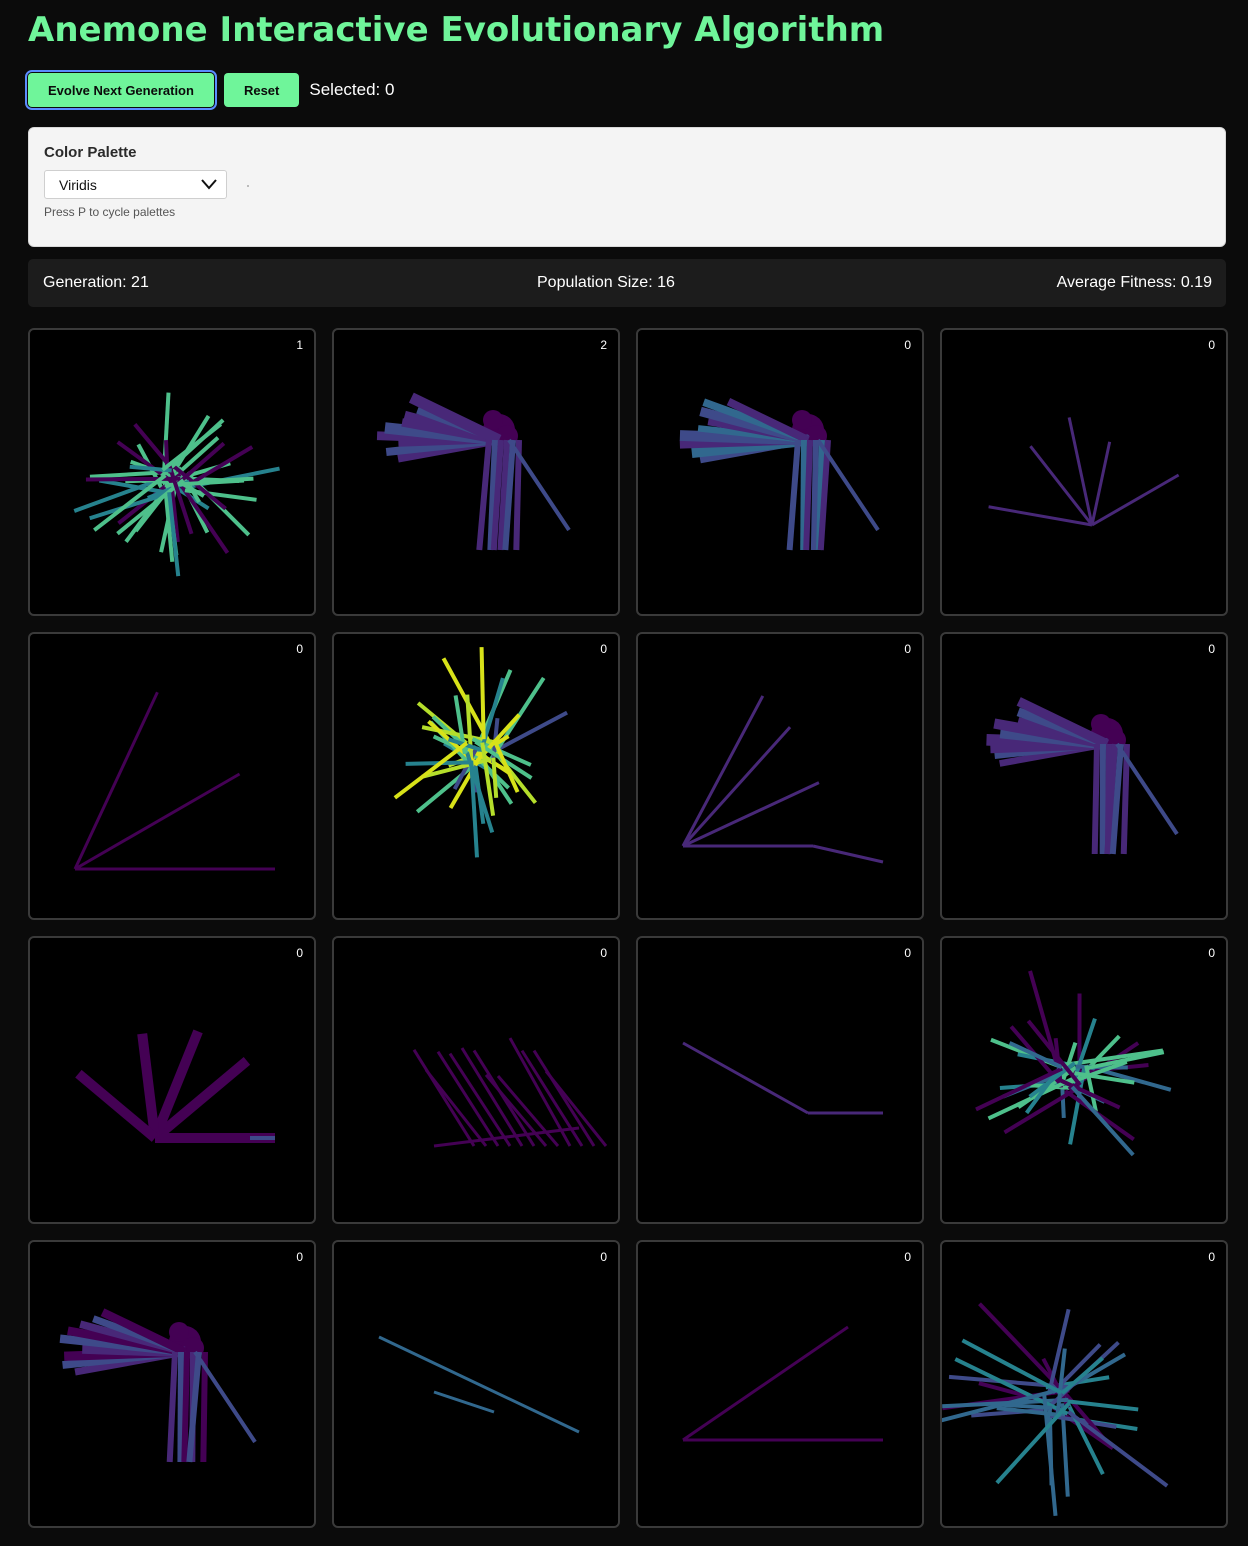 This screenshot has height=1546, width=1248. I want to click on generation-stat: Generation: 21, so click(96, 282).